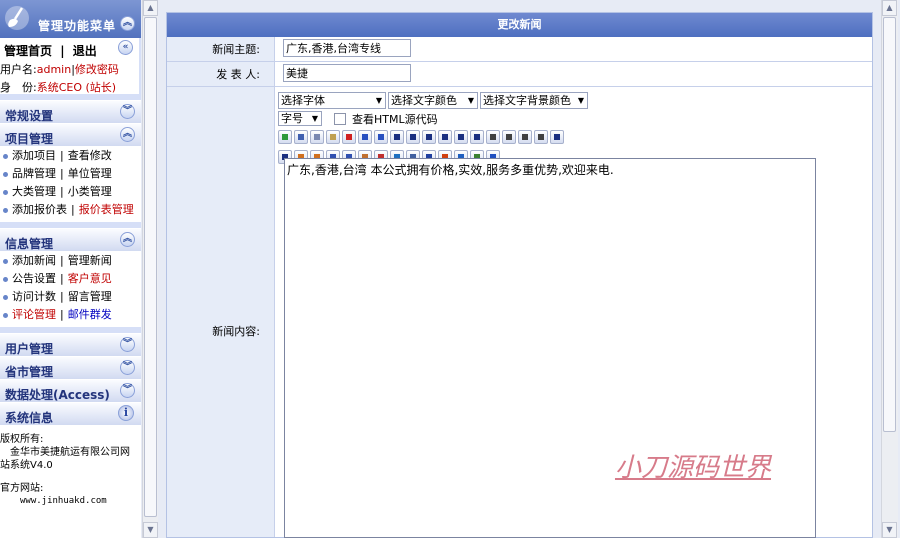 The height and width of the screenshot is (538, 900). What do you see at coordinates (18, 87) in the screenshot?
I see `role-label: 身 份:` at bounding box center [18, 87].